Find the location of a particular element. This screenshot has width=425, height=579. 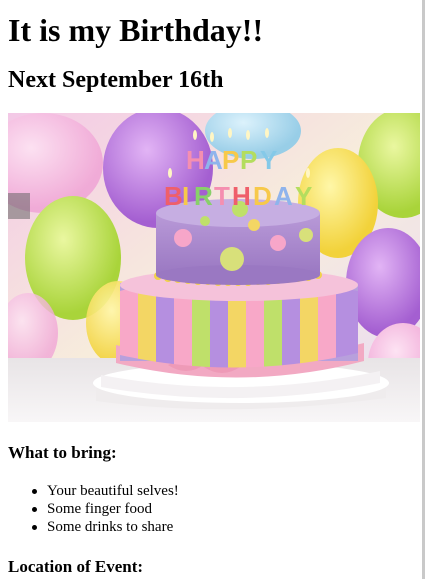

list-item: Some drinks to share is located at coordinates (105, 527).